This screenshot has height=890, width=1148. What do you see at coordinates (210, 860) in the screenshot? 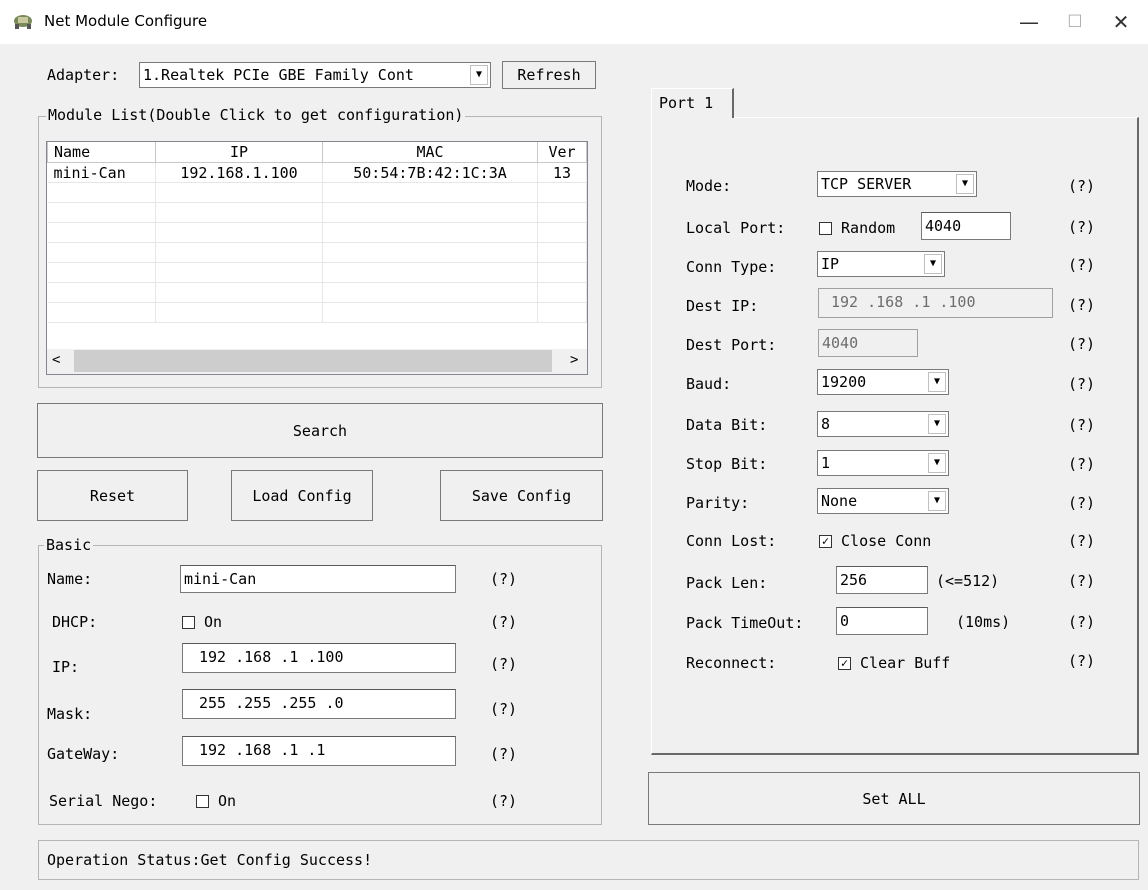
I see `status-text: Operation Status:Get Config Success!` at bounding box center [210, 860].